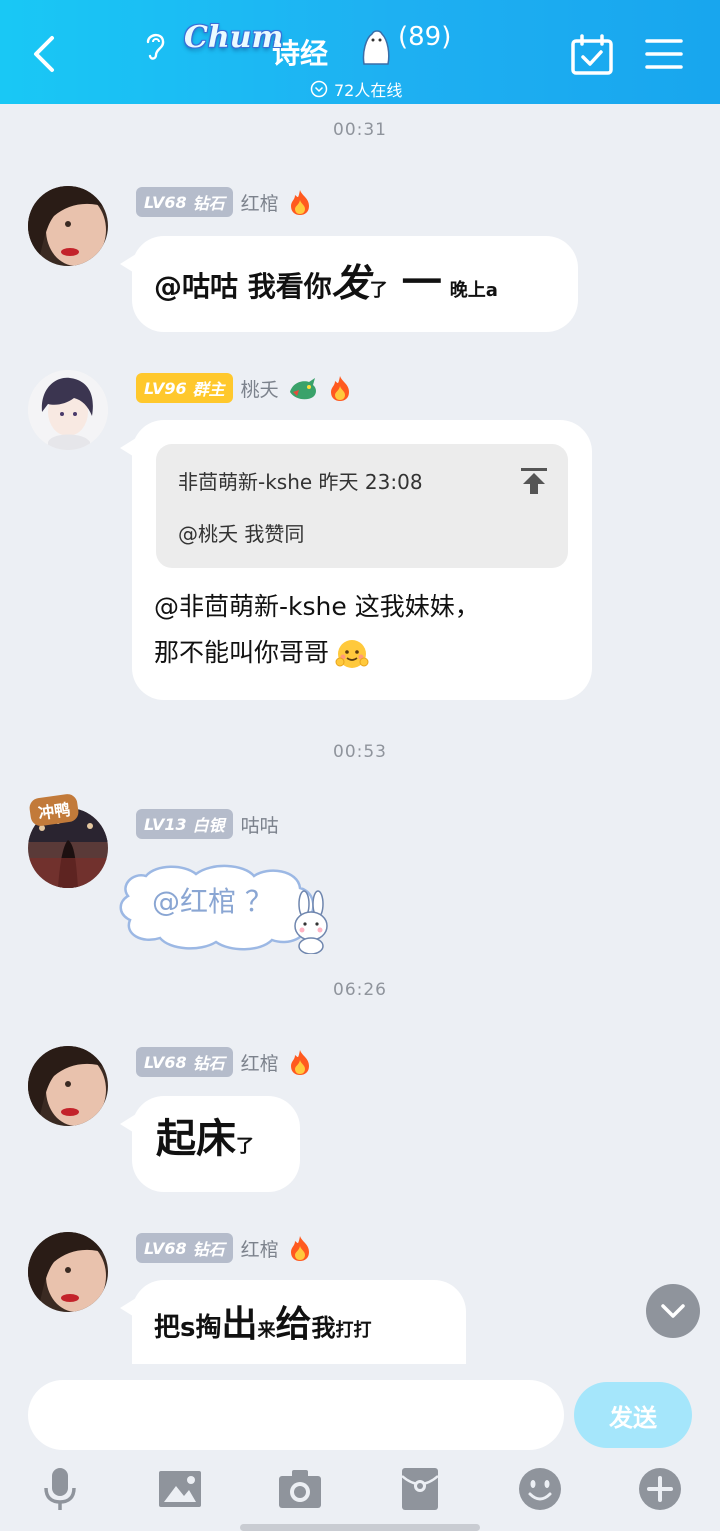 The height and width of the screenshot is (1531, 720). I want to click on message-bubble: @咕咕 我看你发了一晚上a, so click(349, 284).